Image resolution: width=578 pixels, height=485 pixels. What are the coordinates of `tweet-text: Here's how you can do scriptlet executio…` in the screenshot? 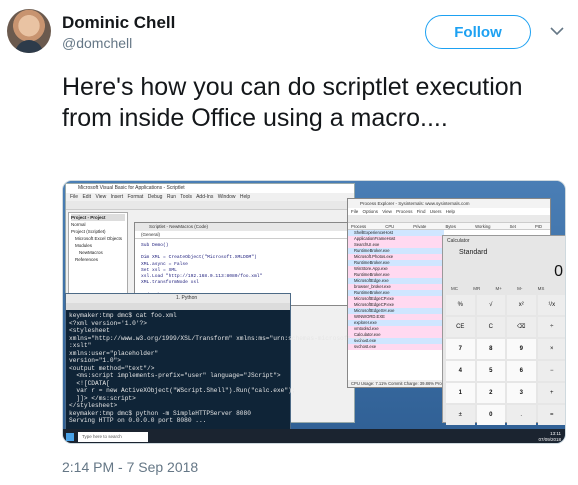 It's located at (292, 102).